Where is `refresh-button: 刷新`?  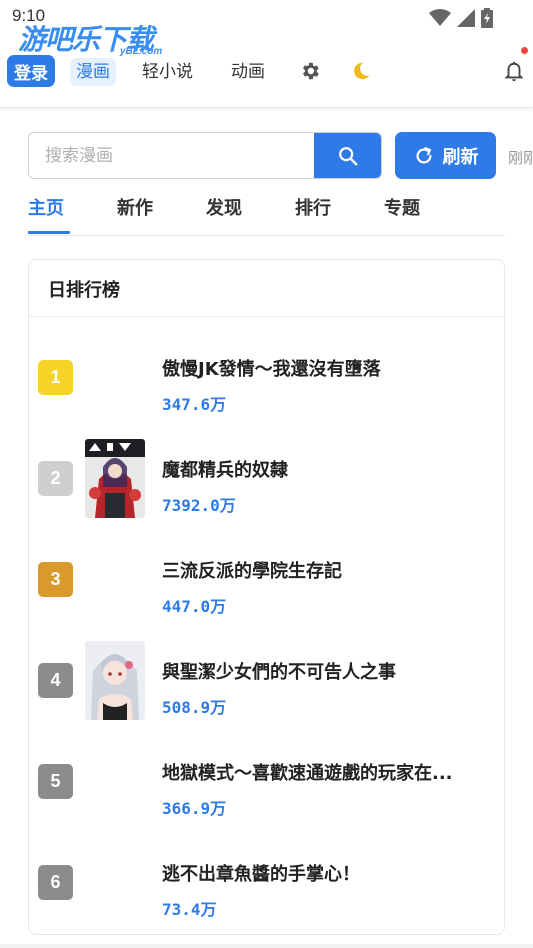
refresh-button: 刷新 is located at coordinates (445, 155).